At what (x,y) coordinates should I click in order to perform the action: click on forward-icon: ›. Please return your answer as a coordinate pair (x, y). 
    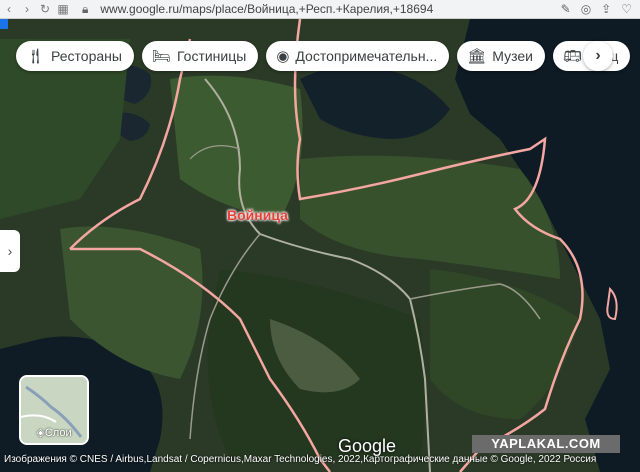
    Looking at the image, I should click on (27, 9).